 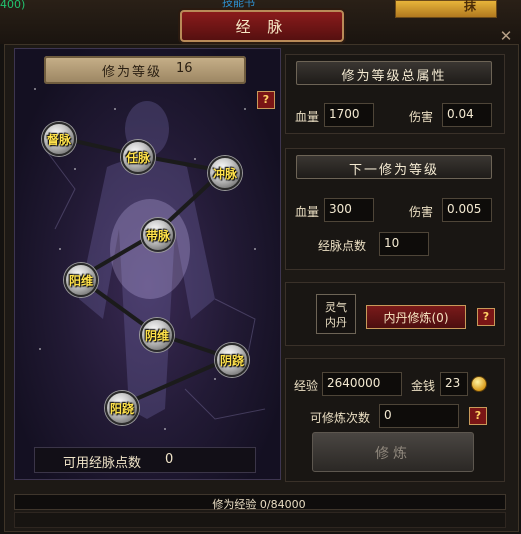 I want to click on neidan-refine-button: 内丹修炼(0), so click(x=416, y=317).